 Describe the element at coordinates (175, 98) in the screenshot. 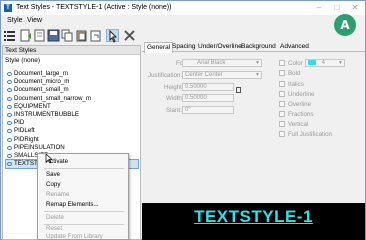

I see `width-label: Width:` at that location.